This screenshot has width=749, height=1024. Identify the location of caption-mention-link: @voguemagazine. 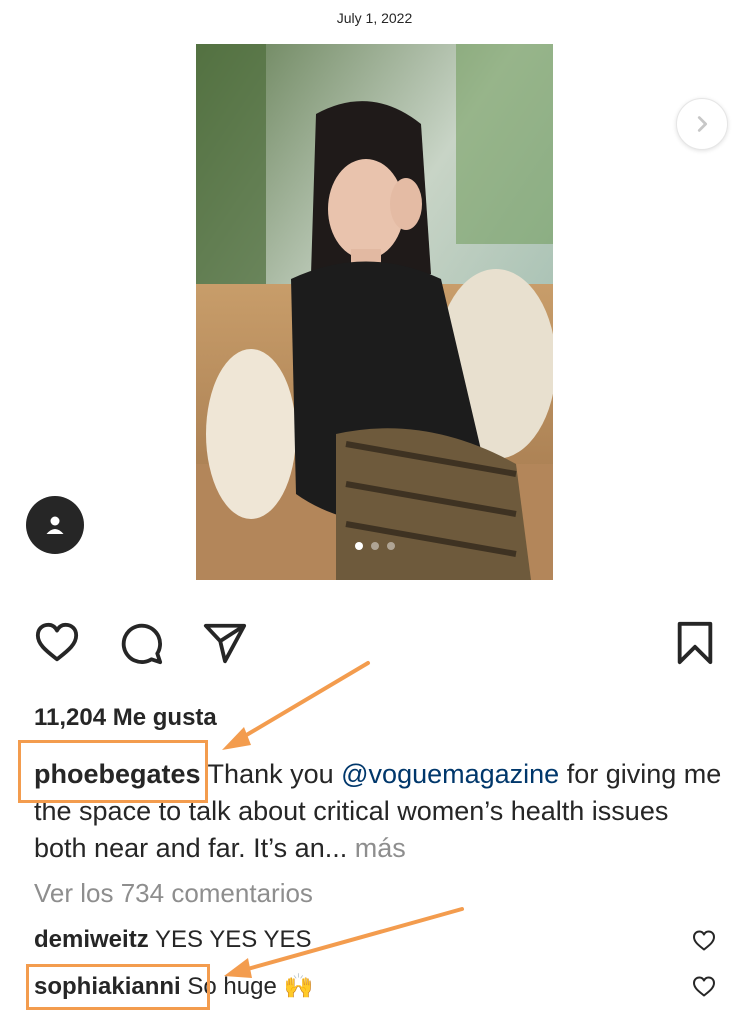
(450, 774).